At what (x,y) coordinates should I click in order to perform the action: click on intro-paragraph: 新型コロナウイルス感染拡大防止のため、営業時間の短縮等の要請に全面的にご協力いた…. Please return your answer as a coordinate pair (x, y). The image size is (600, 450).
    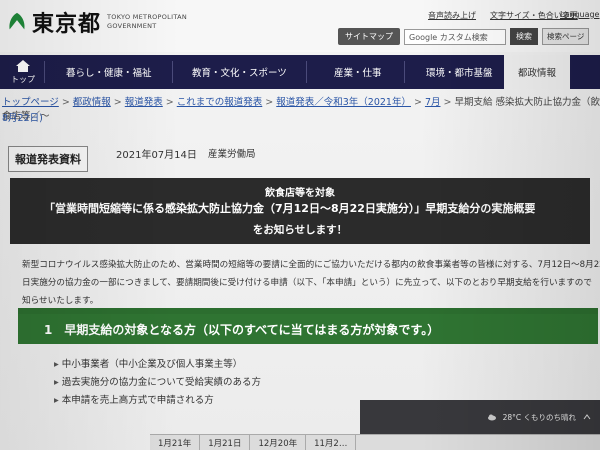
    Looking at the image, I should click on (311, 283).